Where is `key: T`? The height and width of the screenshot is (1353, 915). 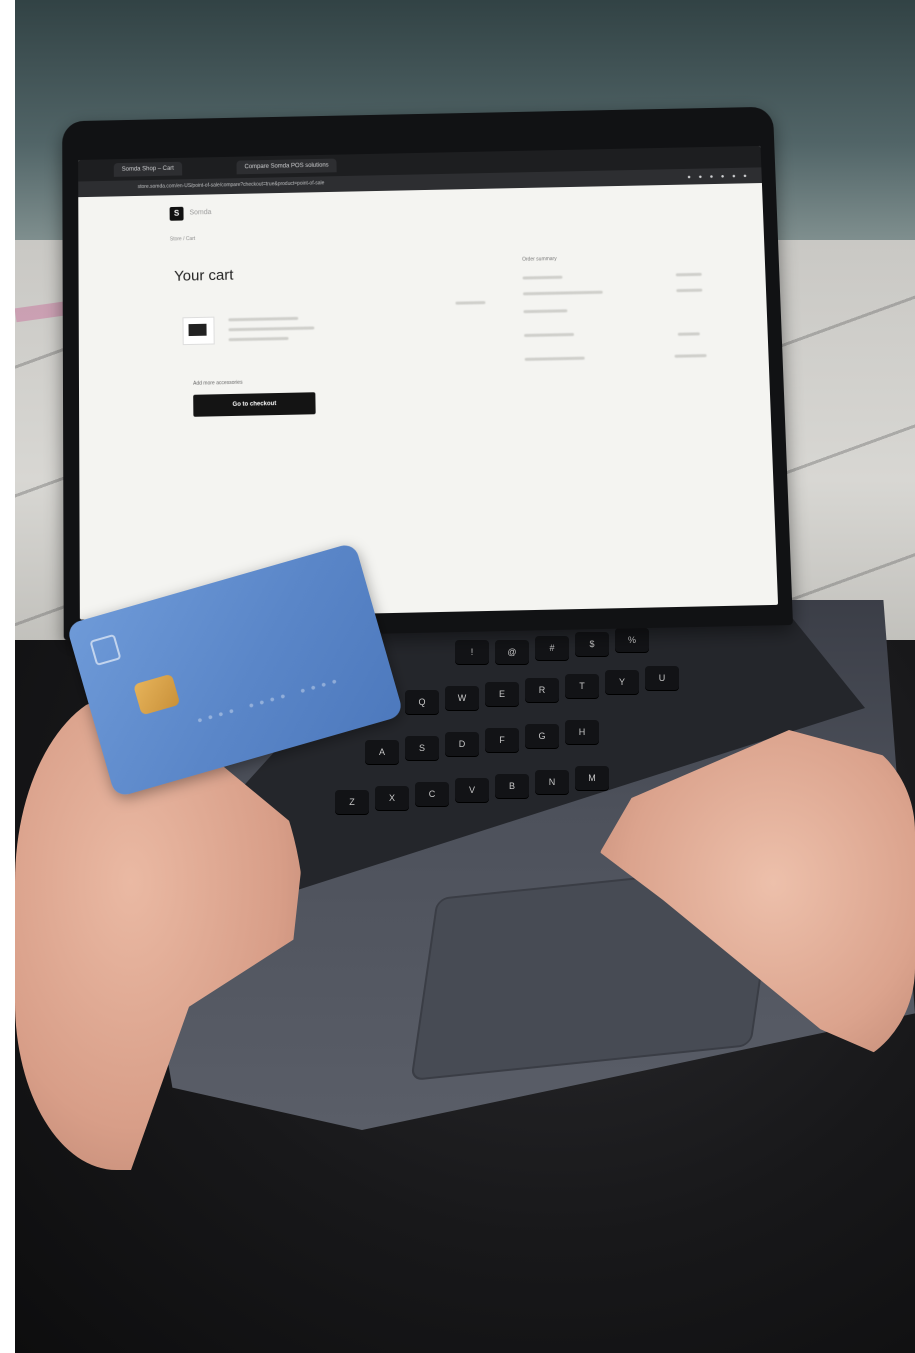
key: T is located at coordinates (582, 686).